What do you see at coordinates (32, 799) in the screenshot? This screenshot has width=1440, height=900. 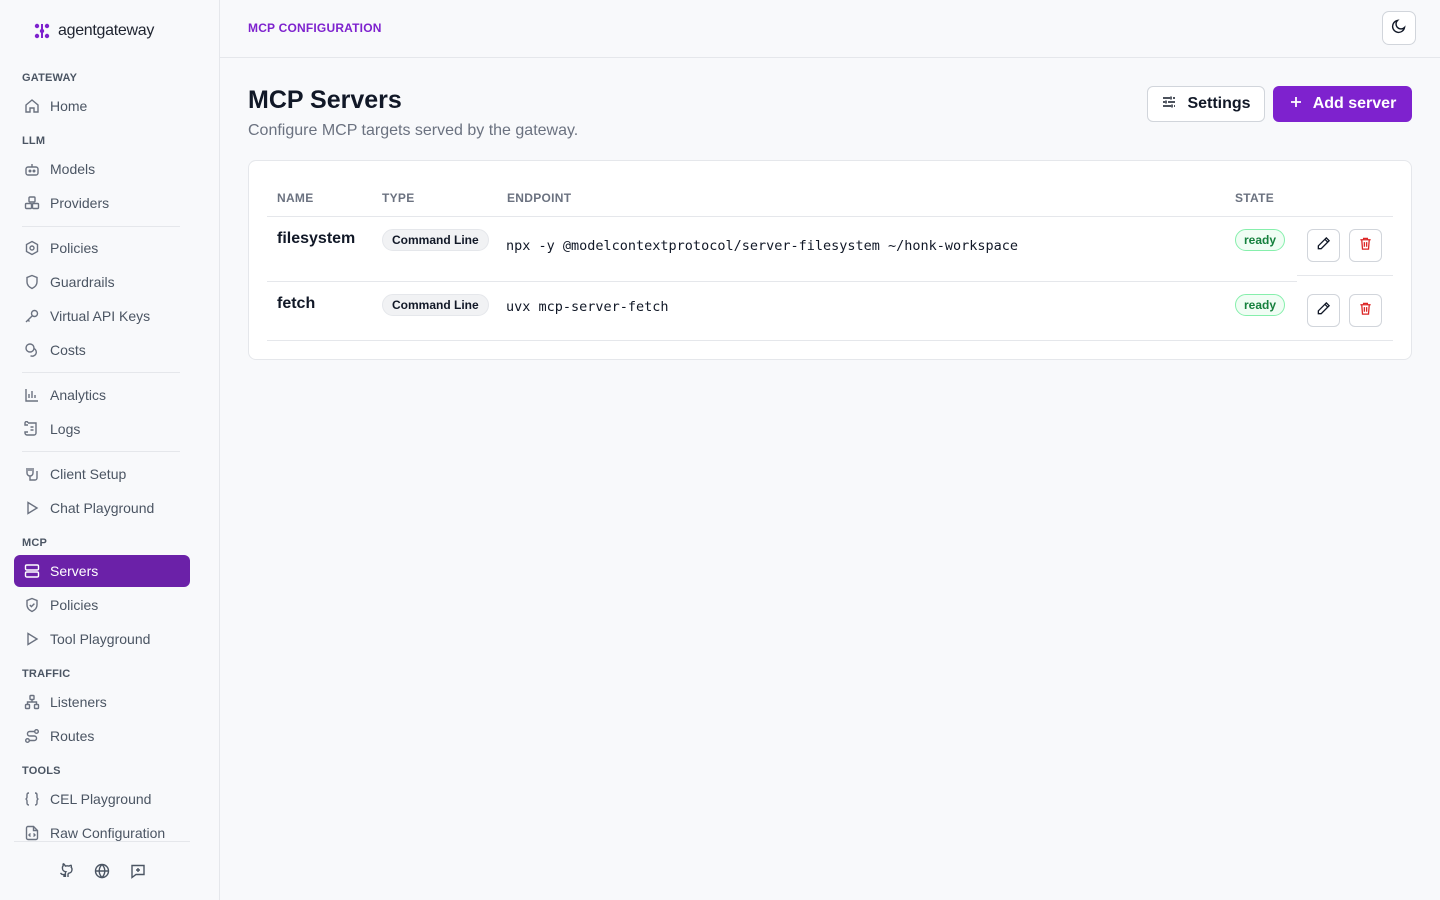 I see `braces-icon` at bounding box center [32, 799].